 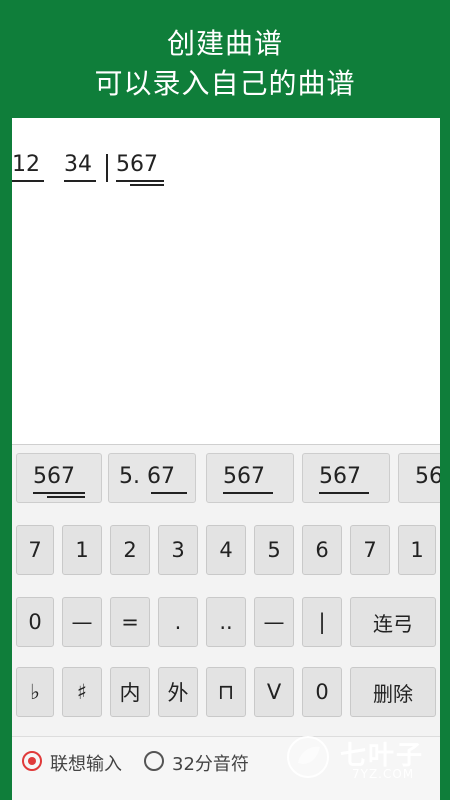 I want to click on key-4: 4, so click(x=226, y=550).